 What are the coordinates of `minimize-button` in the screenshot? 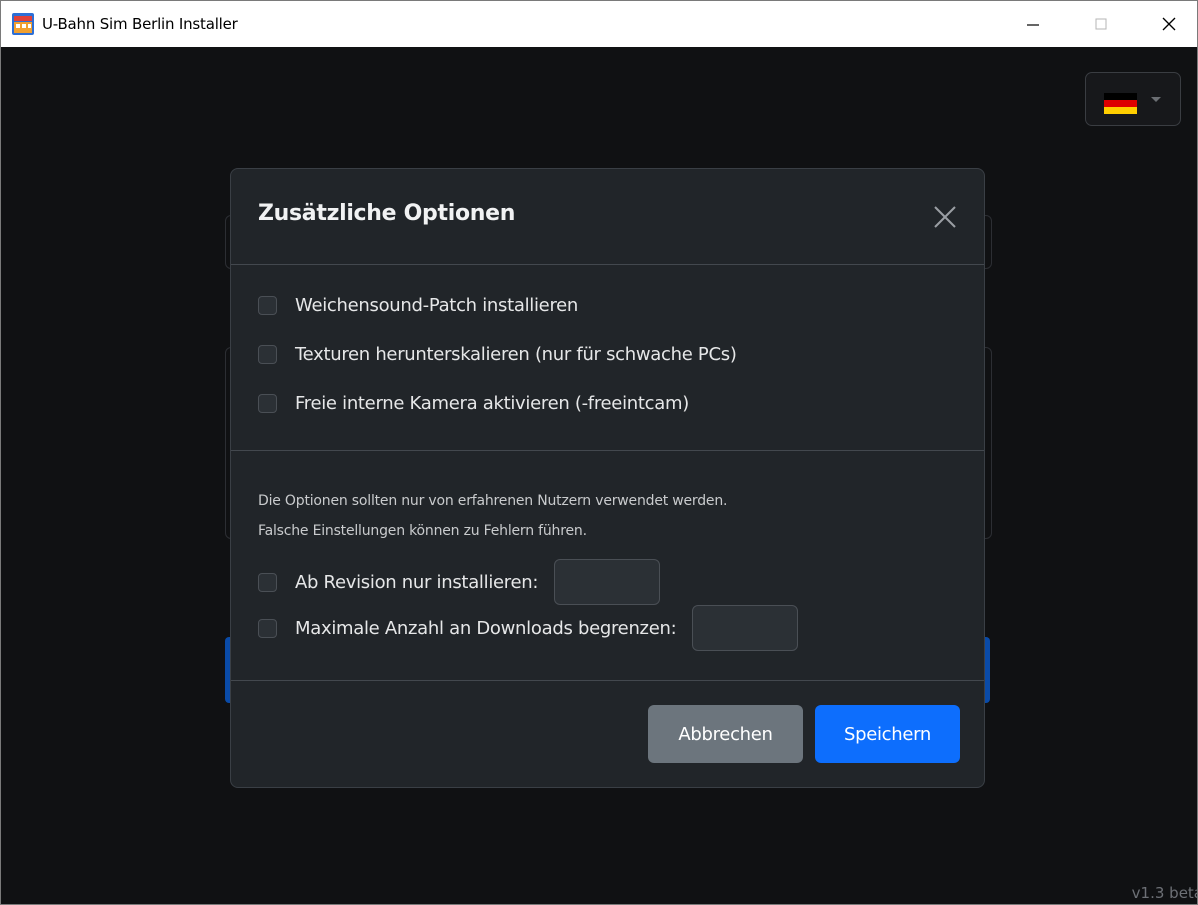 It's located at (1033, 24).